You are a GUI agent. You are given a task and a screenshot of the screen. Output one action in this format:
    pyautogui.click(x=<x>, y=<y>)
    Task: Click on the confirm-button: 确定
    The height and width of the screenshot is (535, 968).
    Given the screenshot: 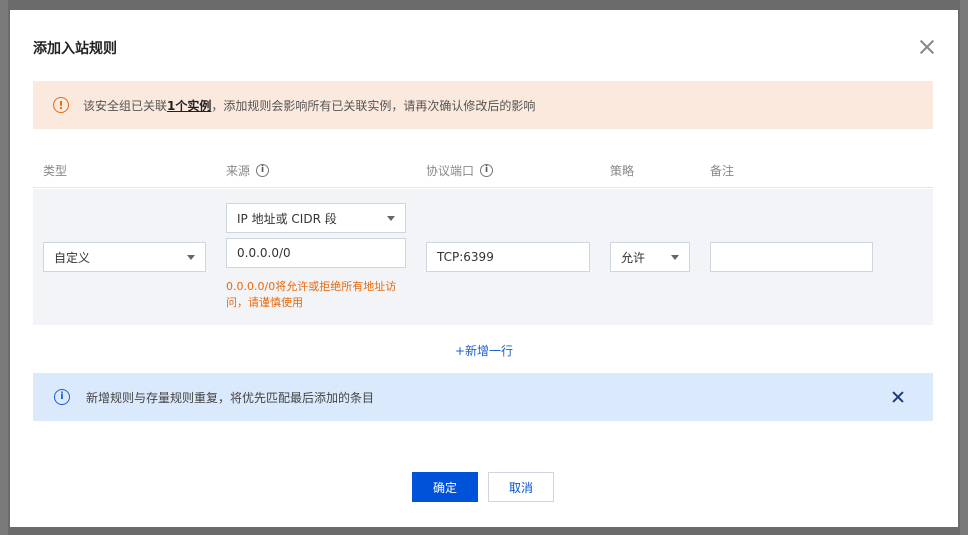 What is the action you would take?
    pyautogui.click(x=445, y=487)
    